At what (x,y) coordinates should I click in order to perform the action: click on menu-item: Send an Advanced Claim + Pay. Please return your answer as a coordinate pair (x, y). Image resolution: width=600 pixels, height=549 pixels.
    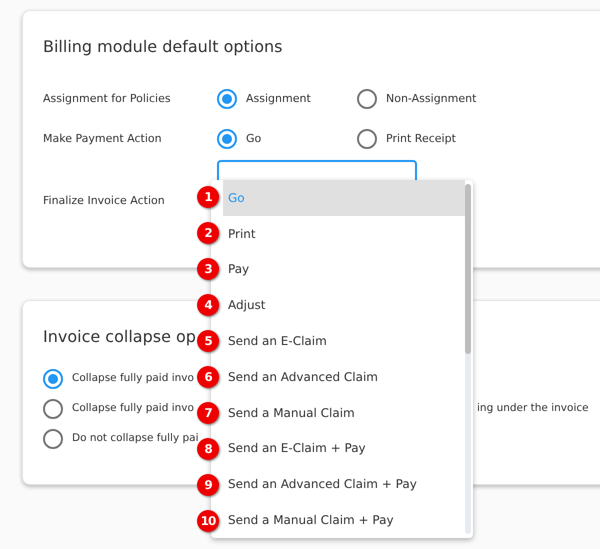
    Looking at the image, I should click on (344, 484).